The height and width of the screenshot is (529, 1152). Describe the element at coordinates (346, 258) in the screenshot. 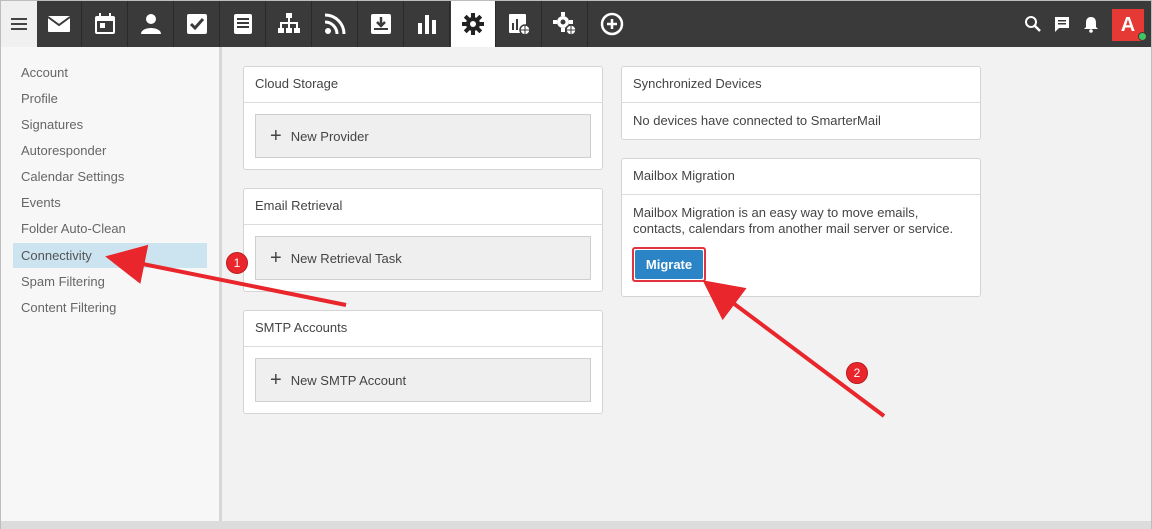

I see `button-label: New Retrieval Task` at that location.